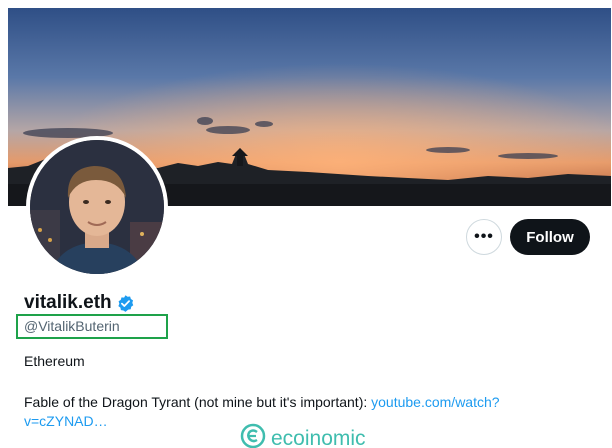 Image resolution: width=612 pixels, height=448 pixels. I want to click on name-row: vitalik.eth, so click(79, 303).